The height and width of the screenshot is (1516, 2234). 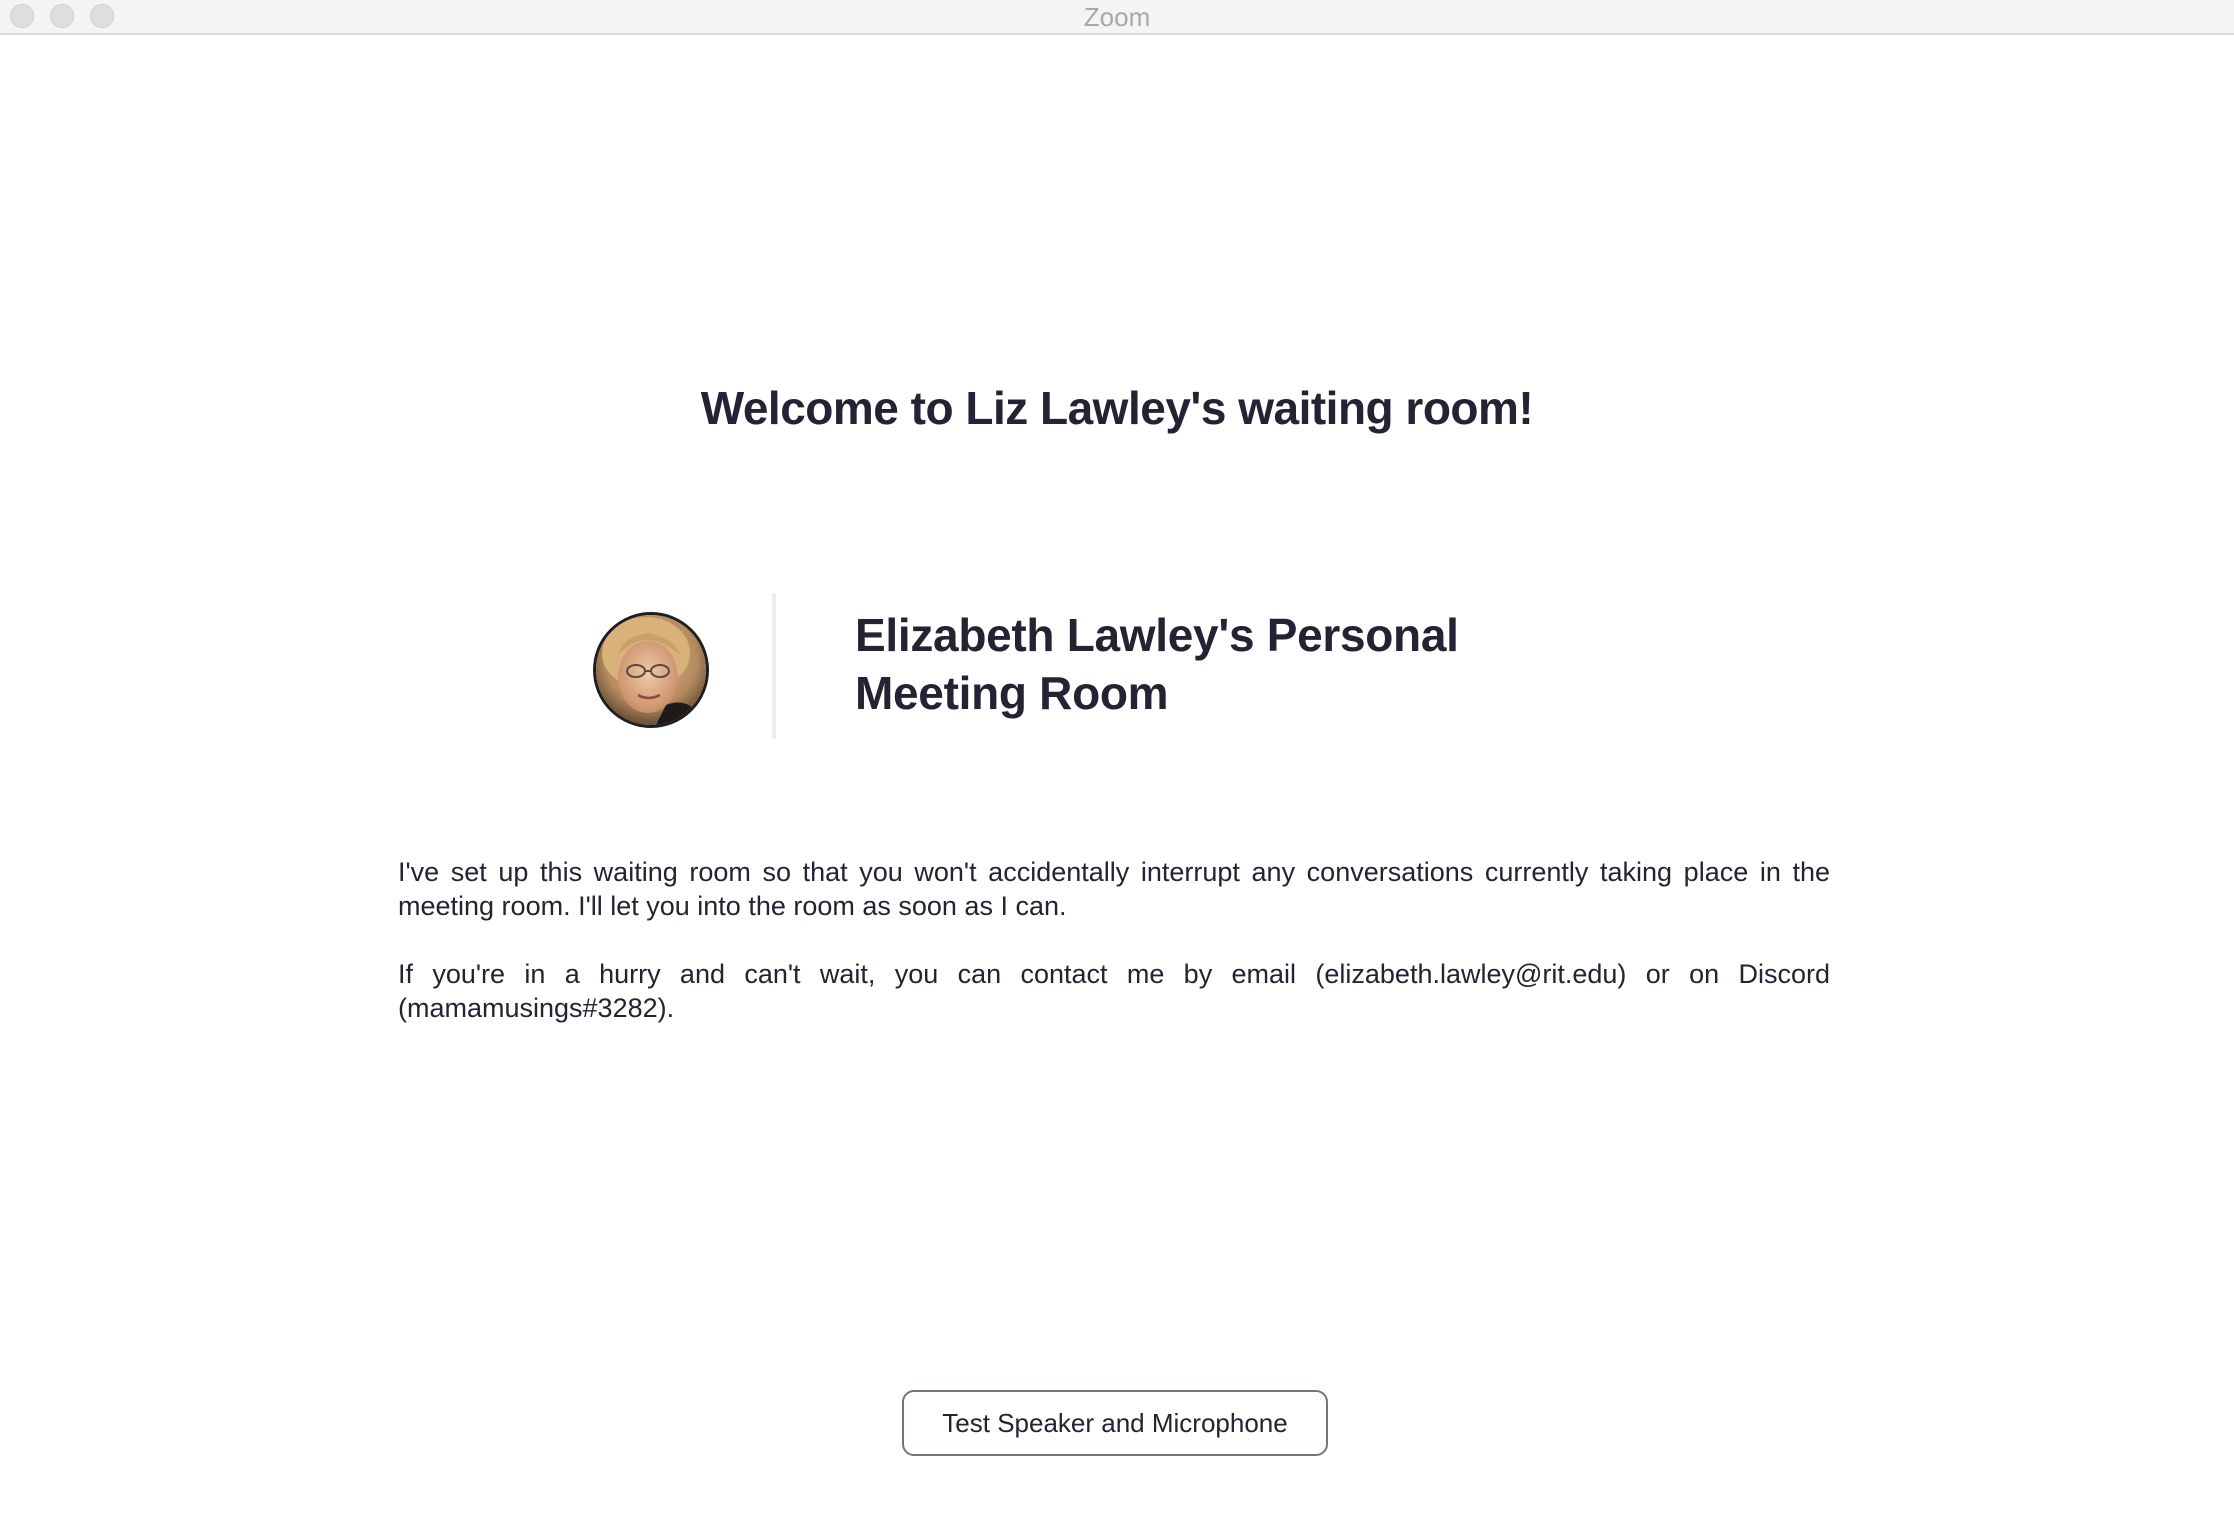 I want to click on meeting-room-name: Elizabeth Lawley's Personal Meeting Room, so click(x=1205, y=664).